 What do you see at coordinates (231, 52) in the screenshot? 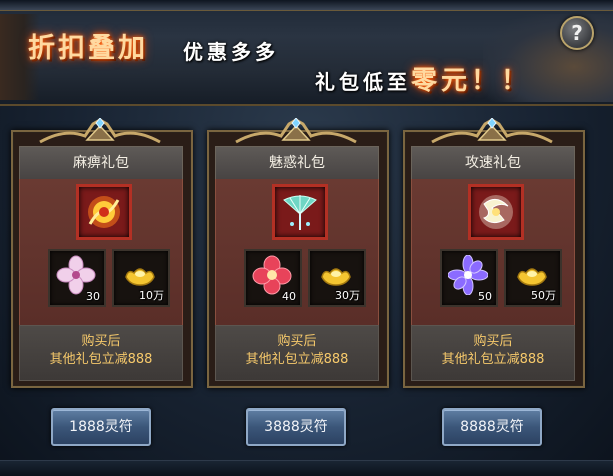
I see `slogan-more-offers: 优惠多多` at bounding box center [231, 52].